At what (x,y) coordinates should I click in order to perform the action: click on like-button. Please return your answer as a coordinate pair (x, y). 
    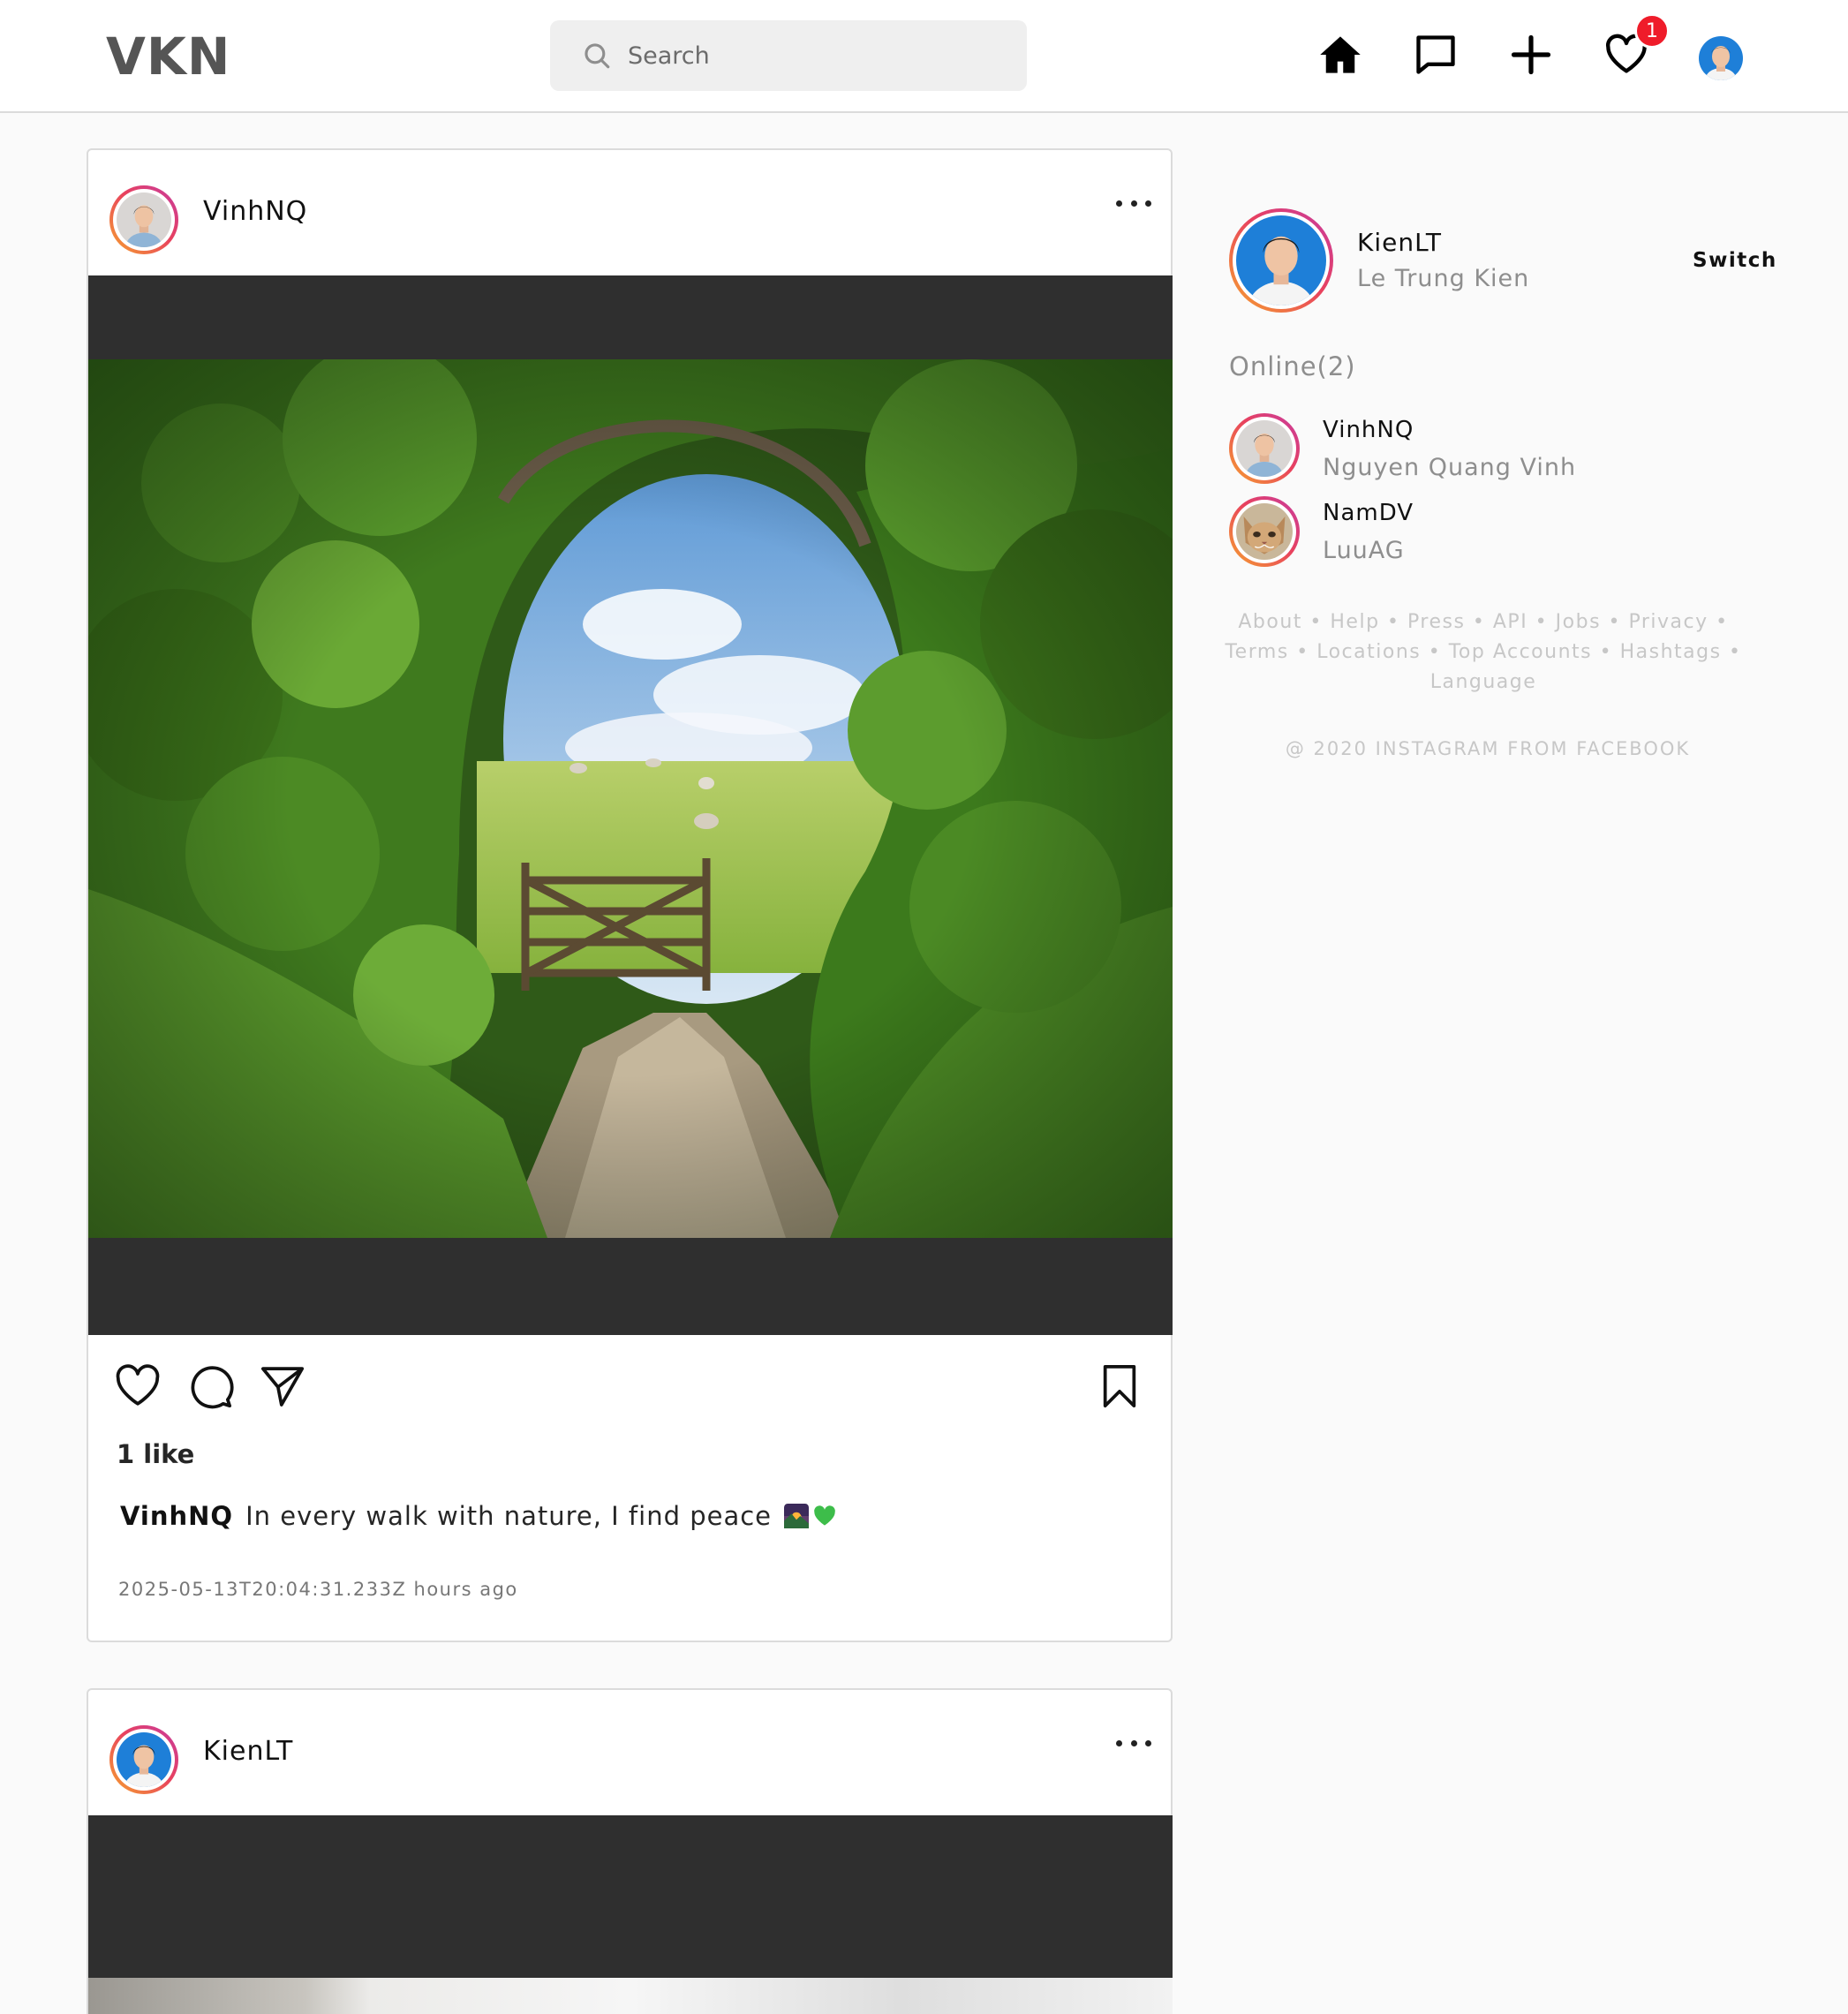
    Looking at the image, I should click on (137, 1386).